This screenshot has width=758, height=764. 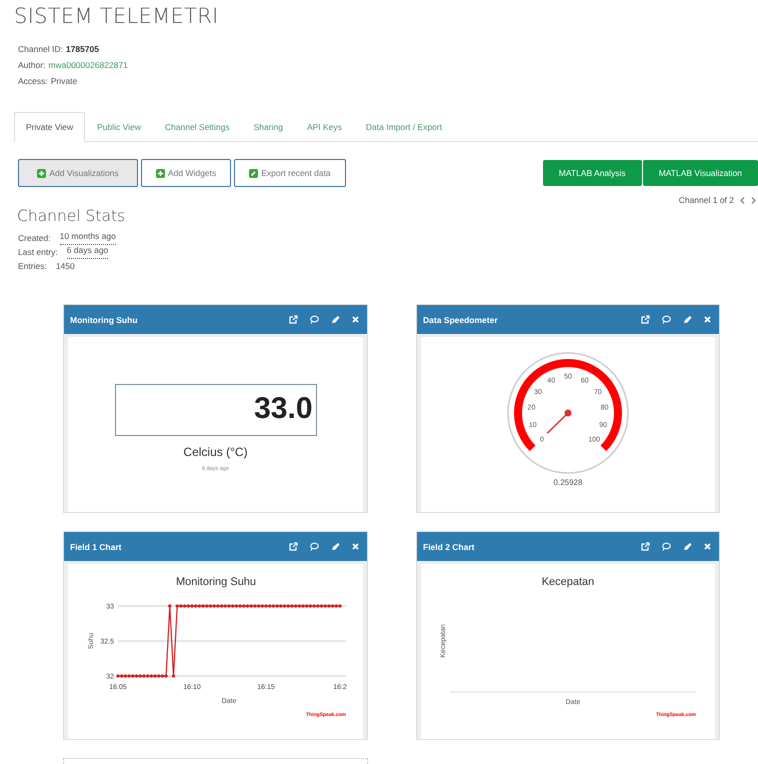 What do you see at coordinates (753, 200) in the screenshot?
I see `chevron-right-icon` at bounding box center [753, 200].